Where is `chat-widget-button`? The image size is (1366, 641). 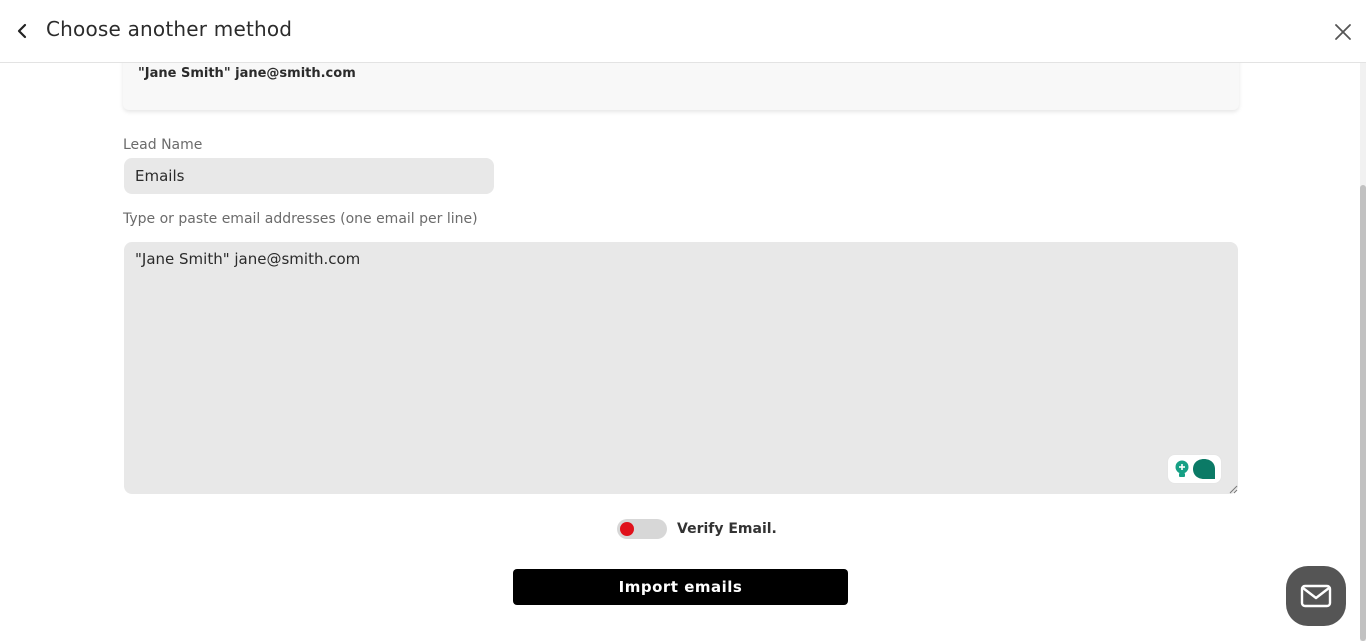 chat-widget-button is located at coordinates (1316, 596).